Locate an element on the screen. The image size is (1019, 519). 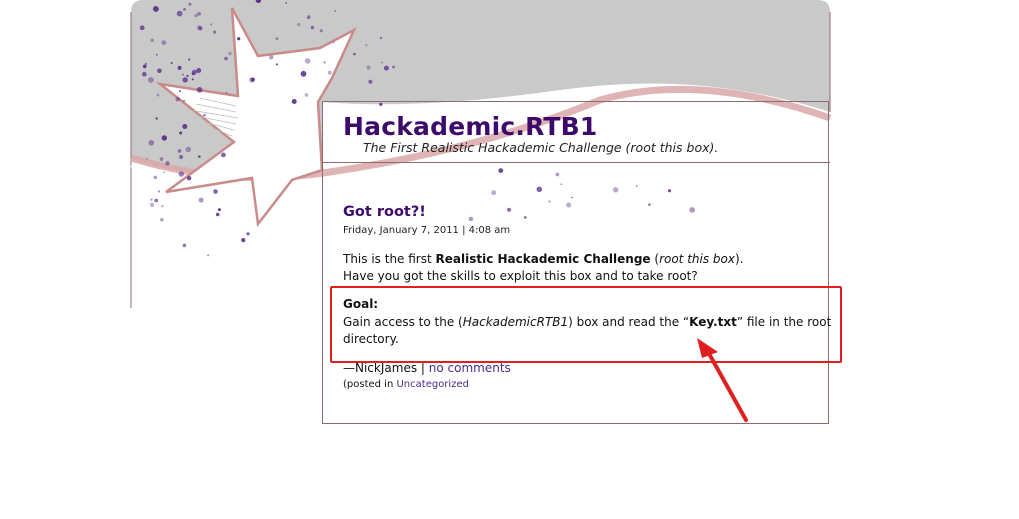
comments-link: no comments is located at coordinates (470, 368).